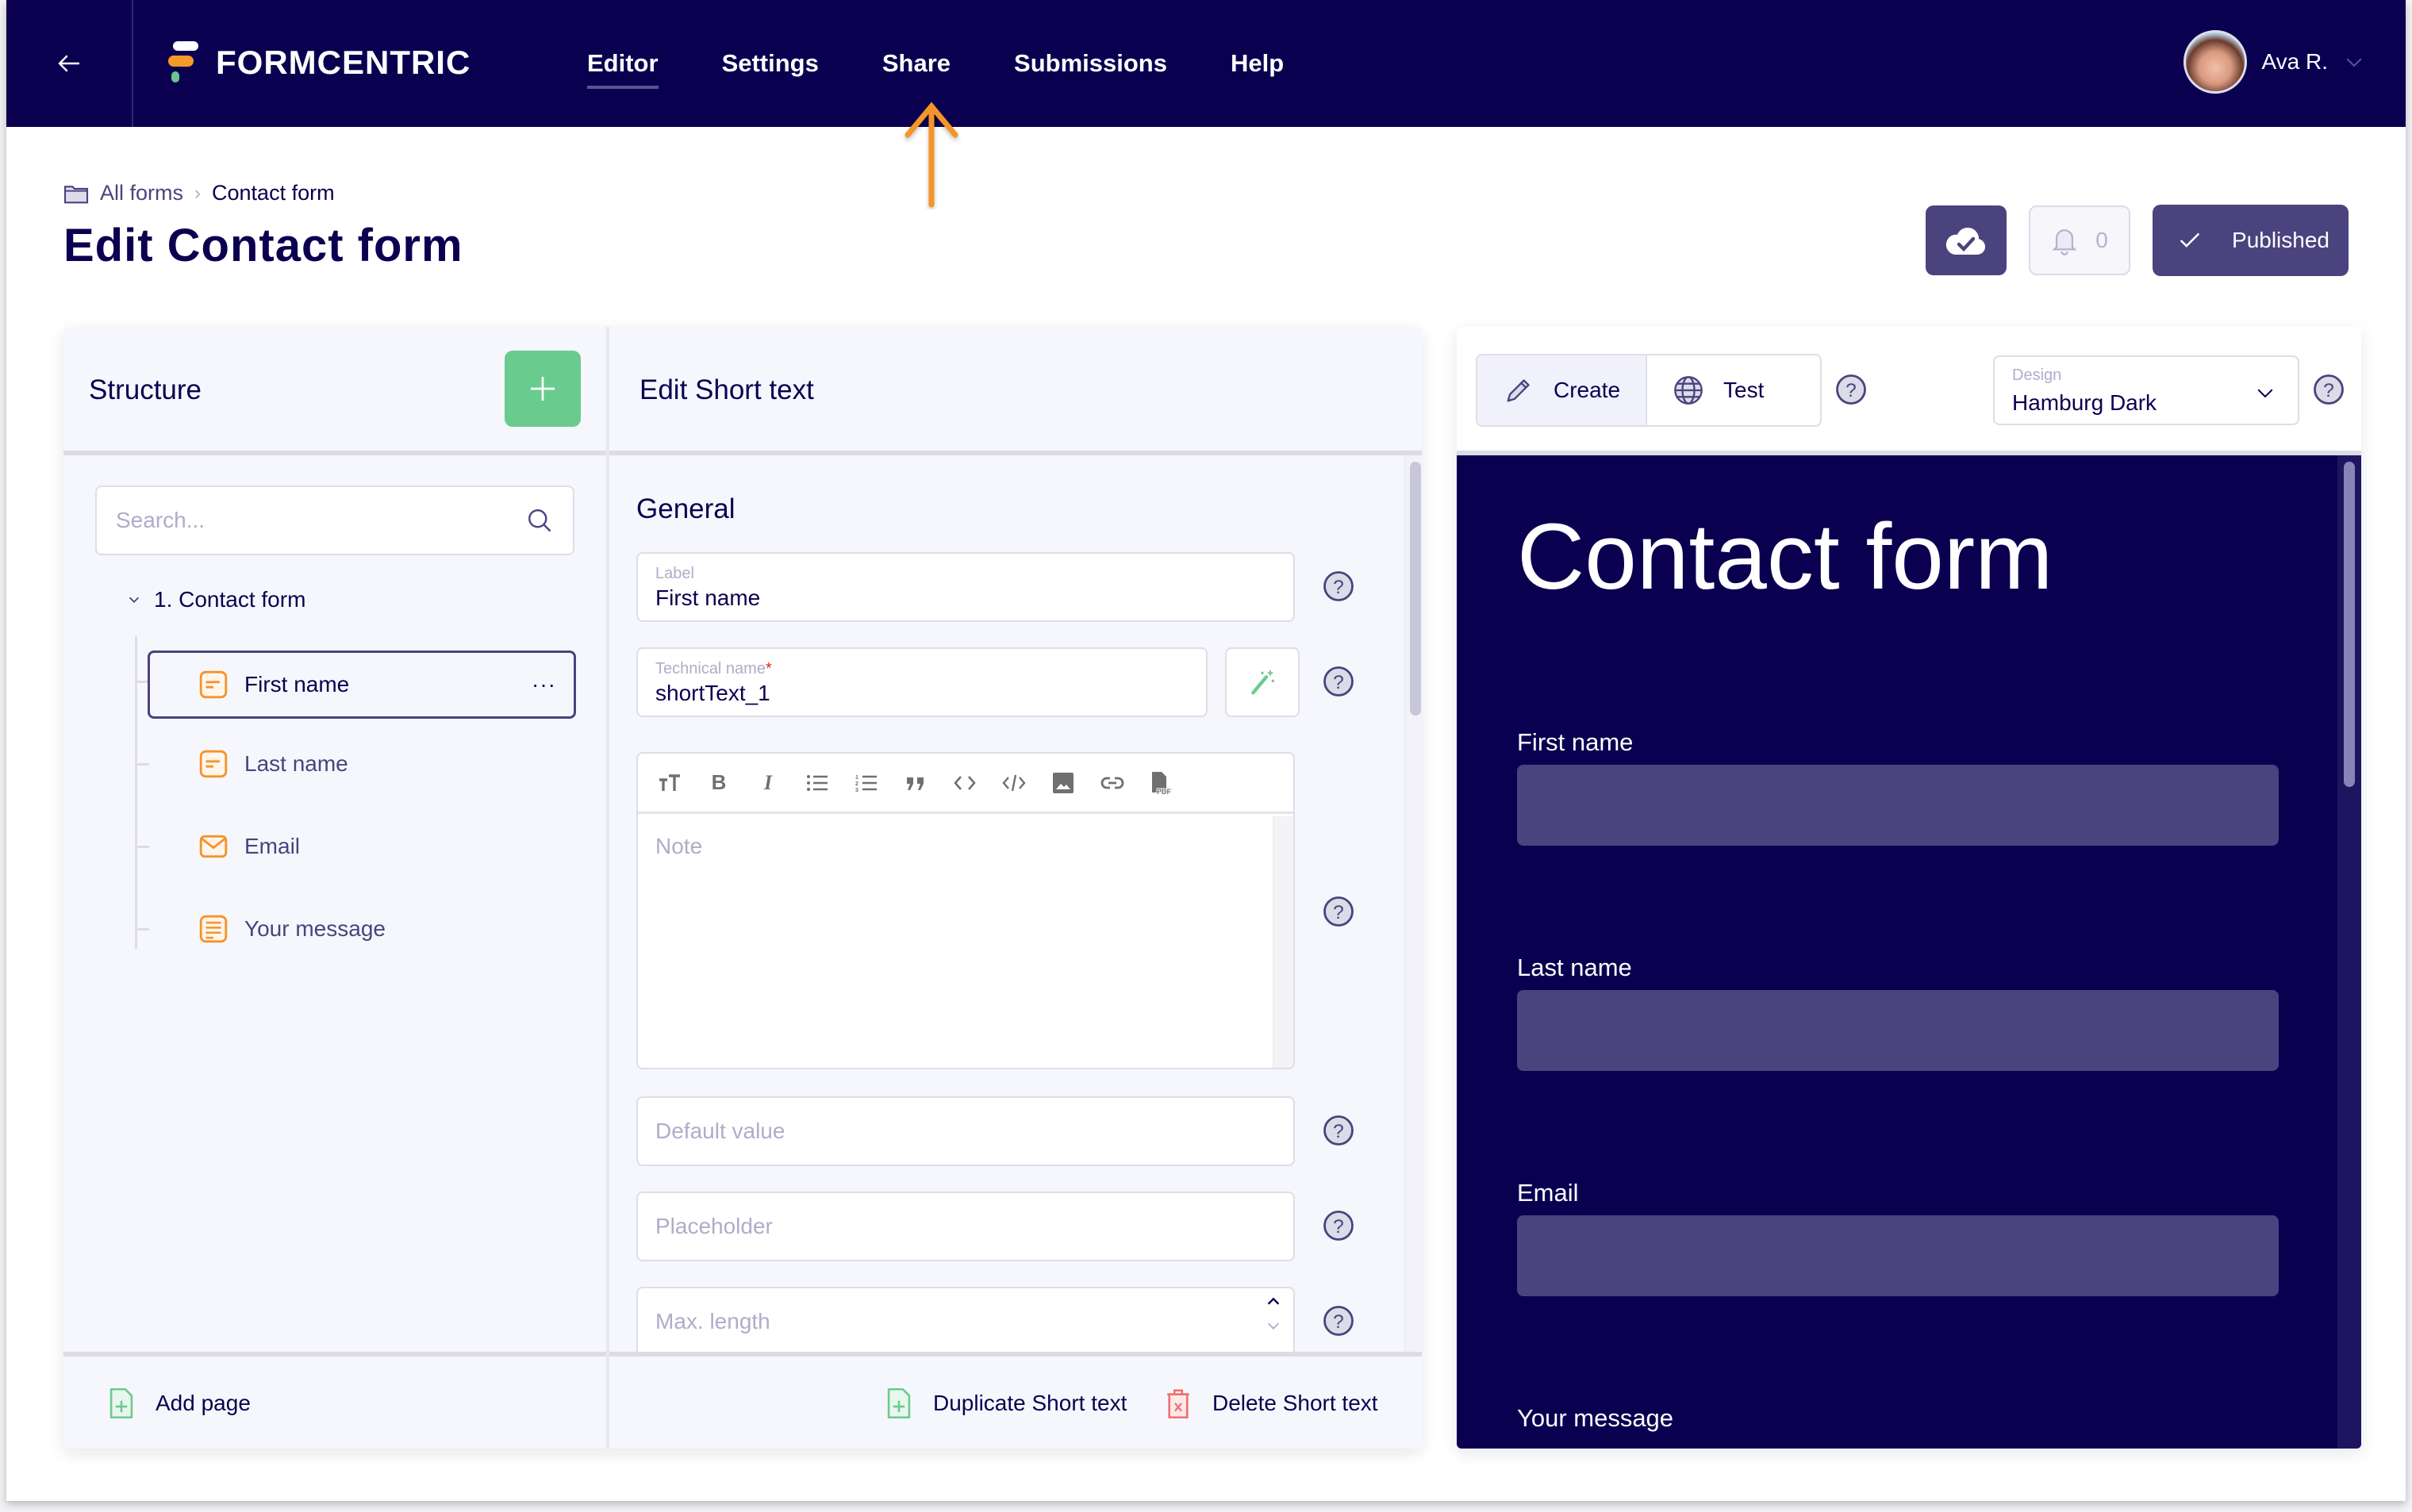  I want to click on italic-icon: I, so click(768, 783).